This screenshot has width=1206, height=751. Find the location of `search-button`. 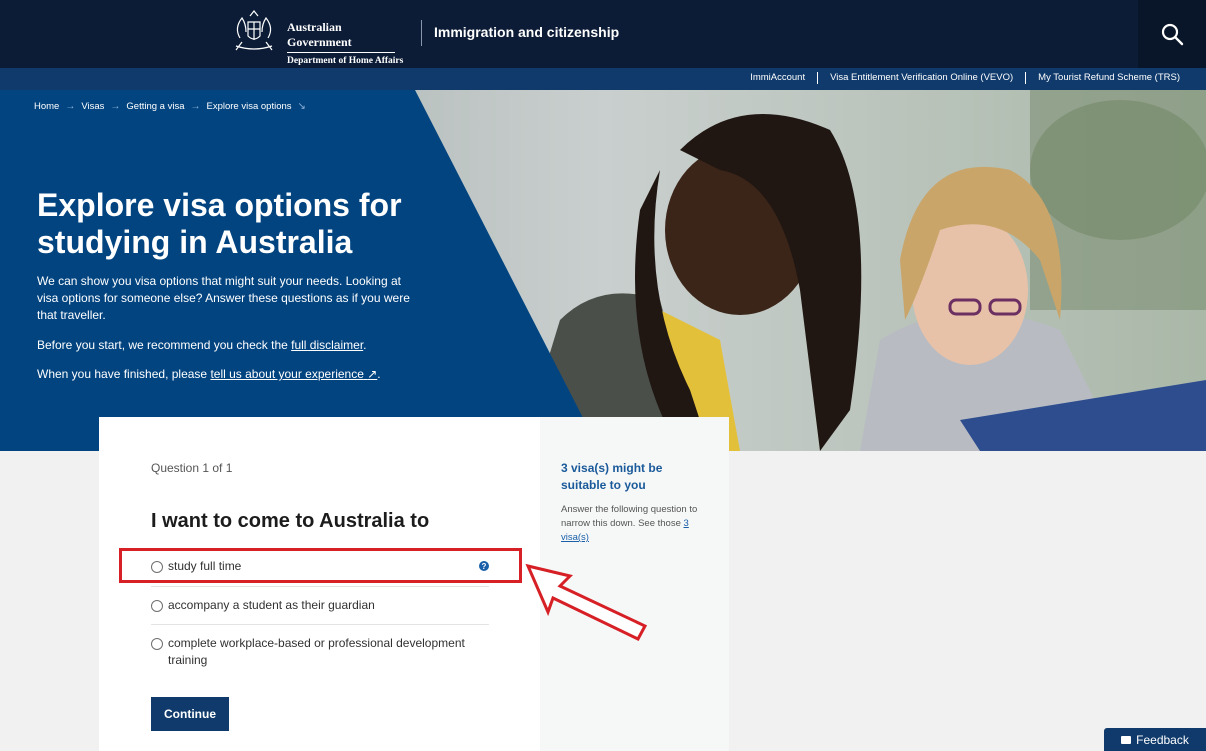

search-button is located at coordinates (1172, 34).